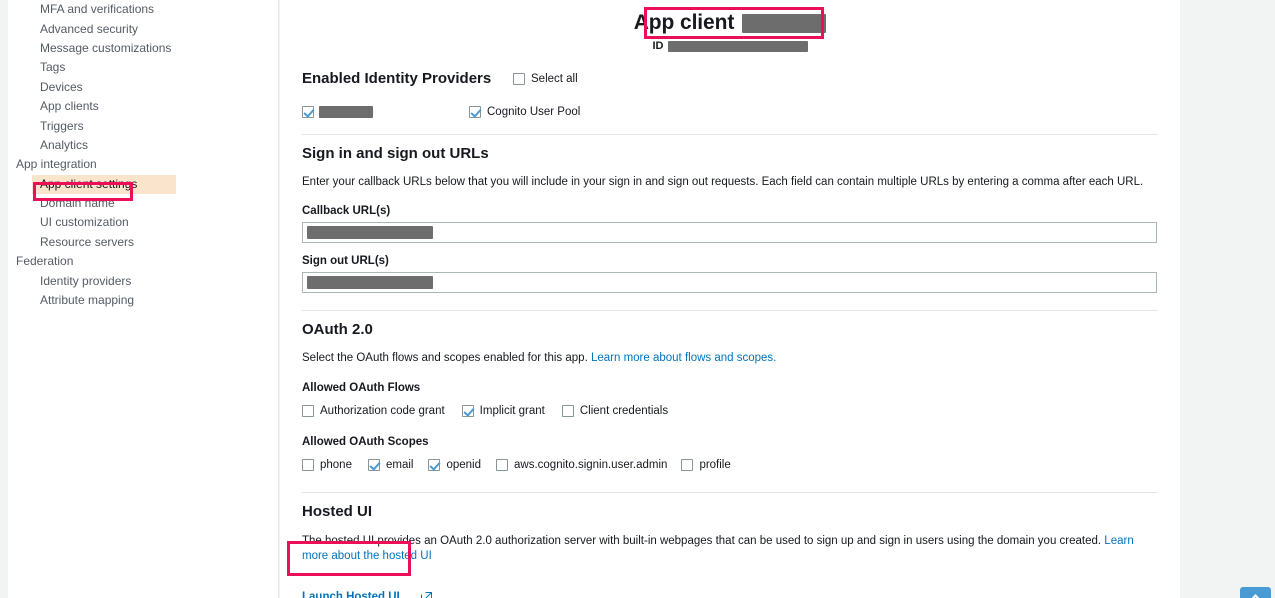 This screenshot has height=598, width=1275. I want to click on checkbox-label: phone, so click(336, 465).